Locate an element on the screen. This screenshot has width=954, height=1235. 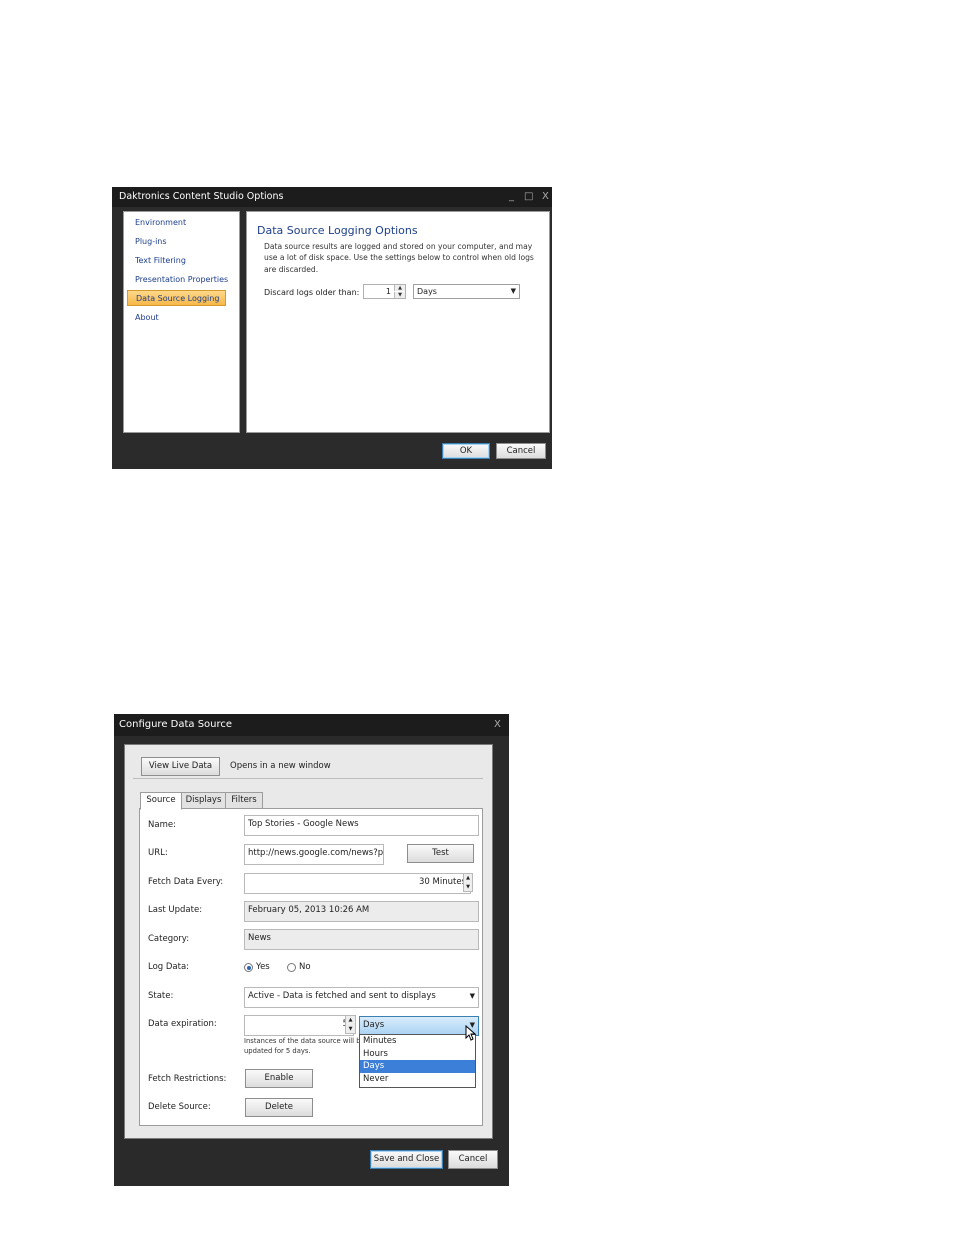
config-title: Configure Data Source is located at coordinates (311, 725).